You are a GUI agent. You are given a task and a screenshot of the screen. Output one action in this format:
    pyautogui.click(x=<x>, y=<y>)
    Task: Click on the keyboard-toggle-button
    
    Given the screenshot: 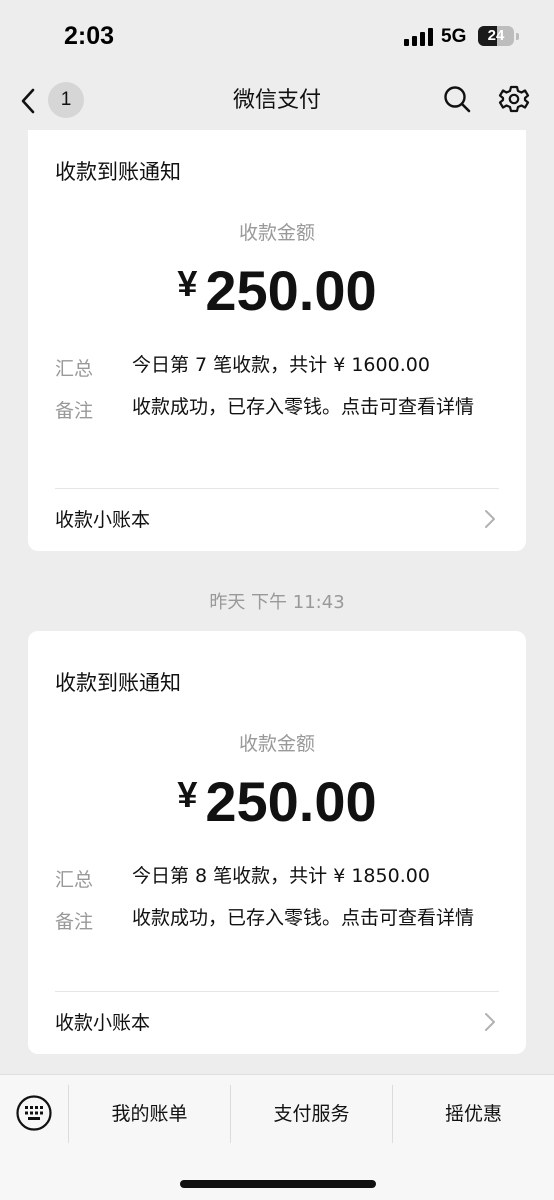 What is the action you would take?
    pyautogui.click(x=34, y=1113)
    